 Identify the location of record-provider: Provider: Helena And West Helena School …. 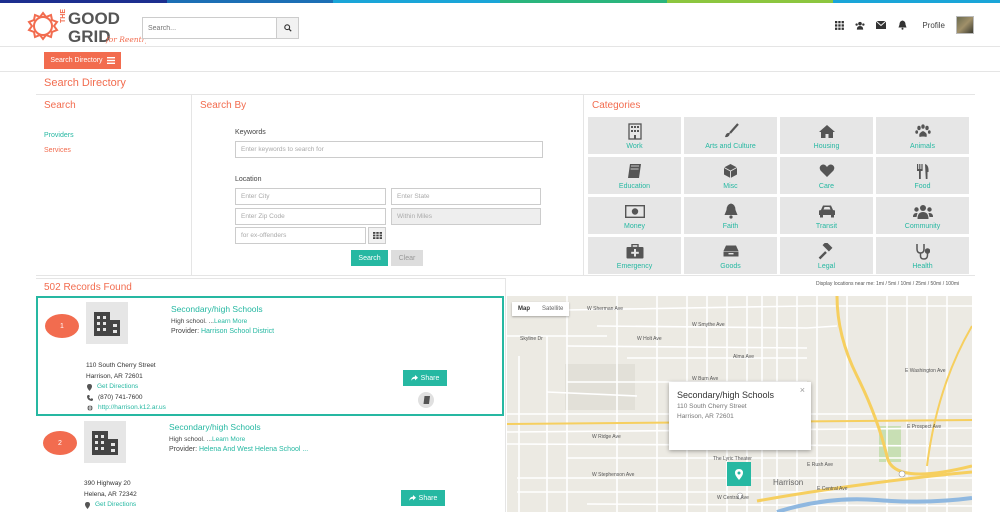
(238, 449).